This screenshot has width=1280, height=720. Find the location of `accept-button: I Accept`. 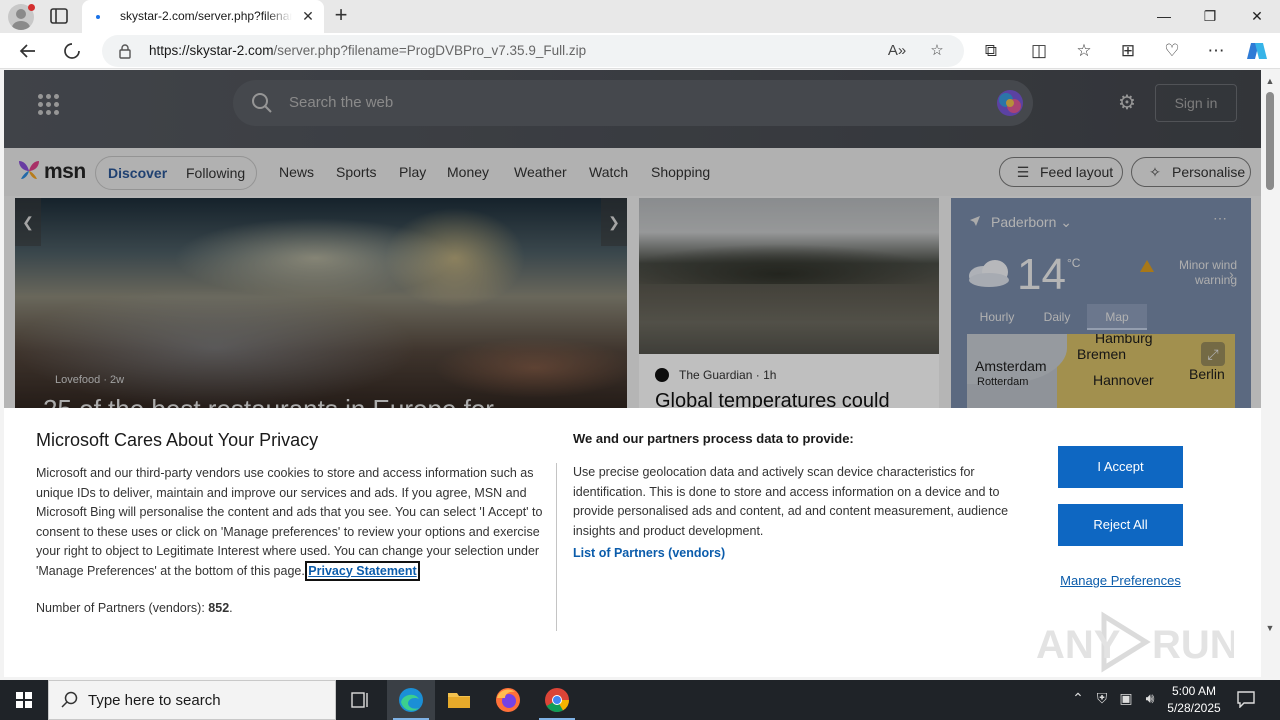

accept-button: I Accept is located at coordinates (1120, 467).